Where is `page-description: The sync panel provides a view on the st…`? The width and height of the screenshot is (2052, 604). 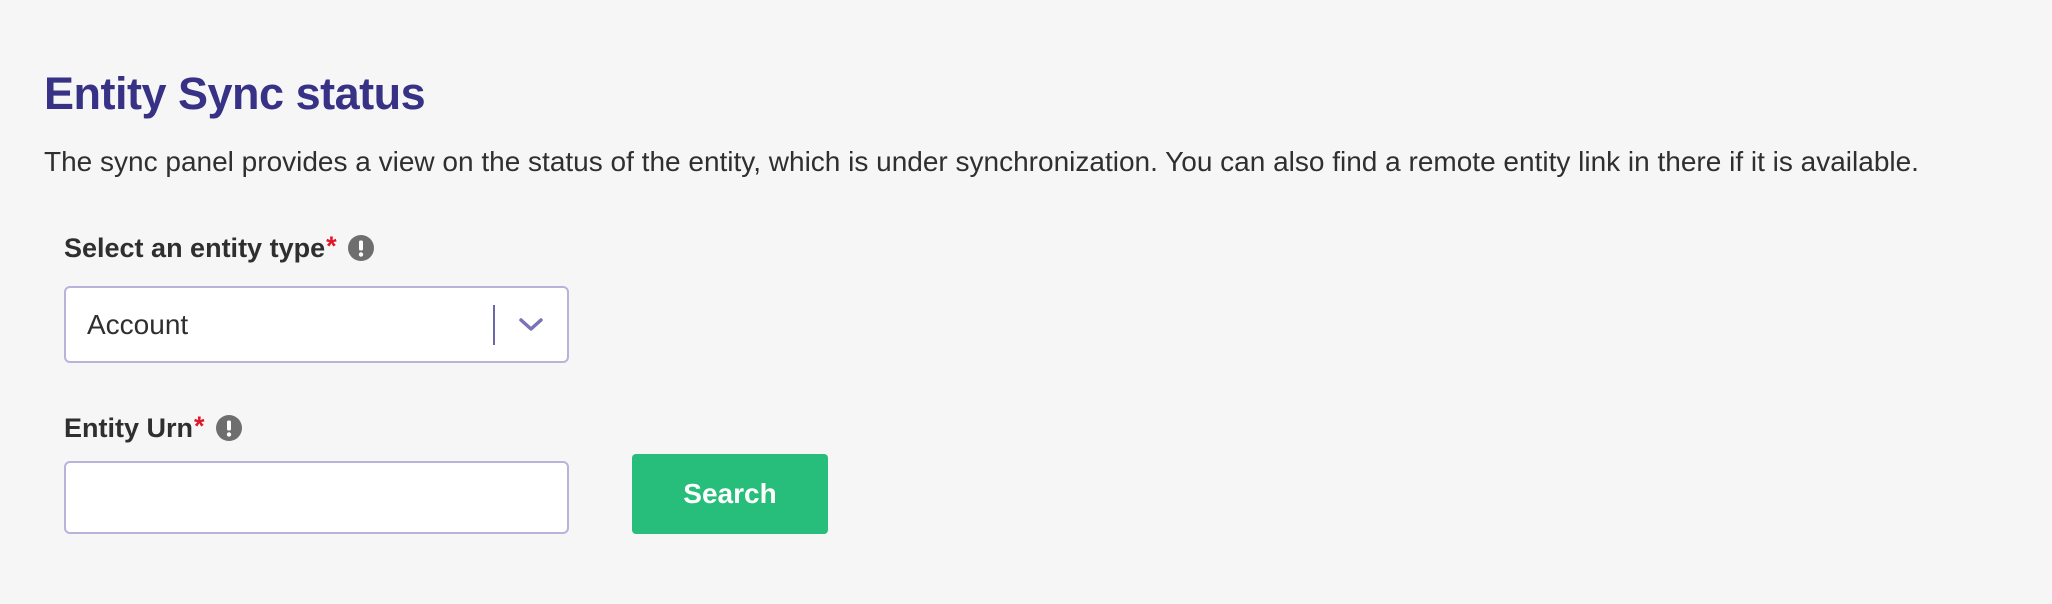 page-description: The sync panel provides a view on the st… is located at coordinates (981, 161).